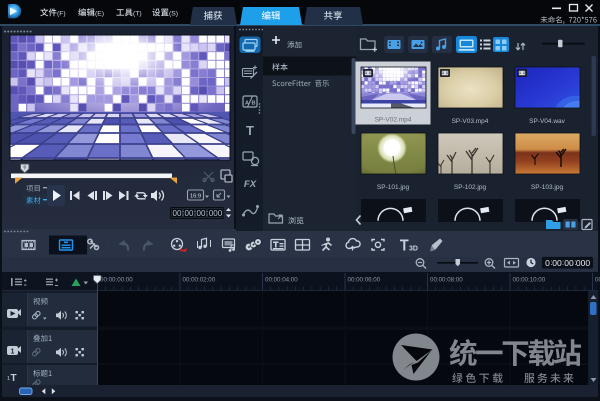  What do you see at coordinates (199, 280) in the screenshot?
I see `svg-text: 00:00:02:00` at bounding box center [199, 280].